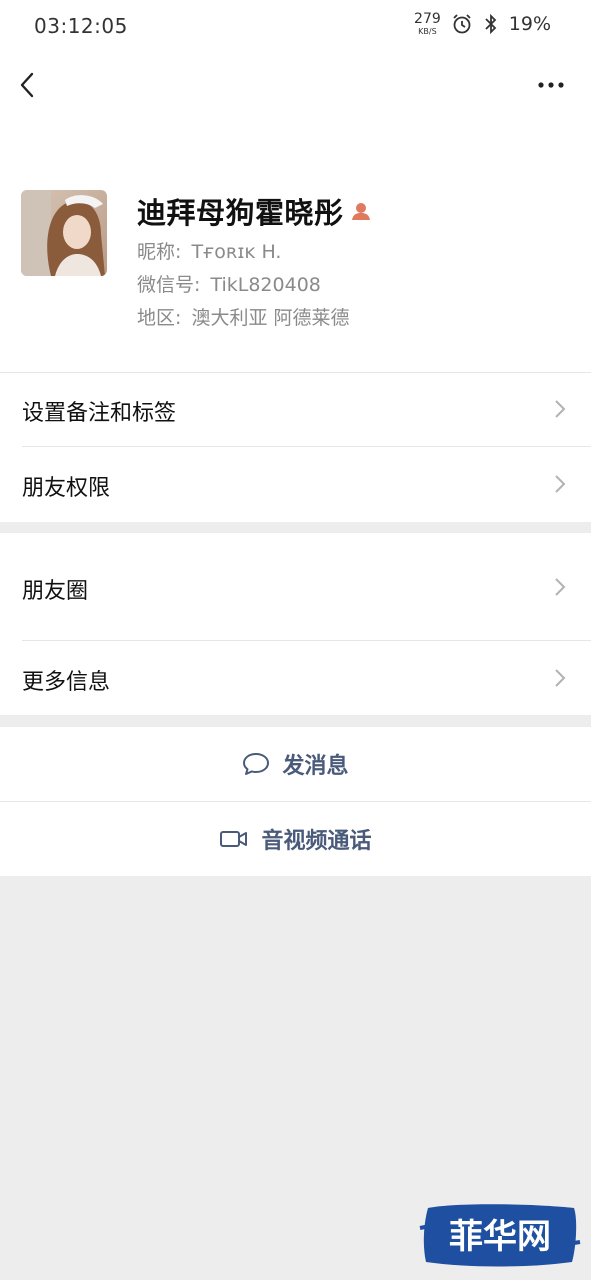  I want to click on network-speed-unit: KB/S, so click(427, 31).